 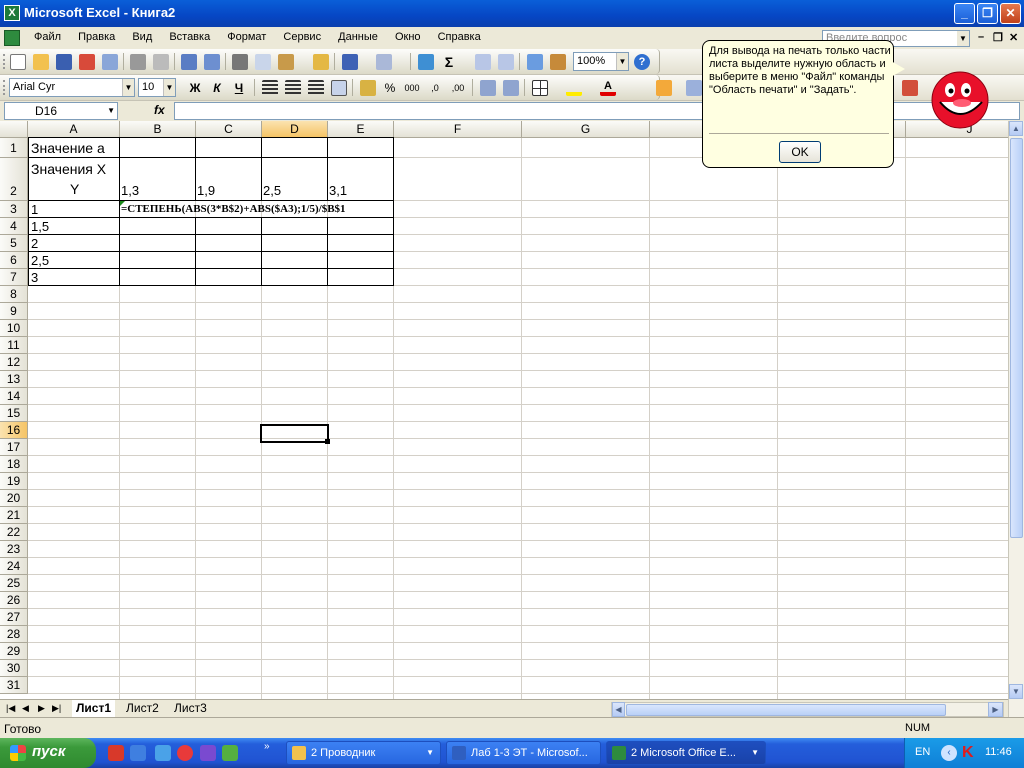 What do you see at coordinates (239, 88) in the screenshot?
I see `underline-button: Ч` at bounding box center [239, 88].